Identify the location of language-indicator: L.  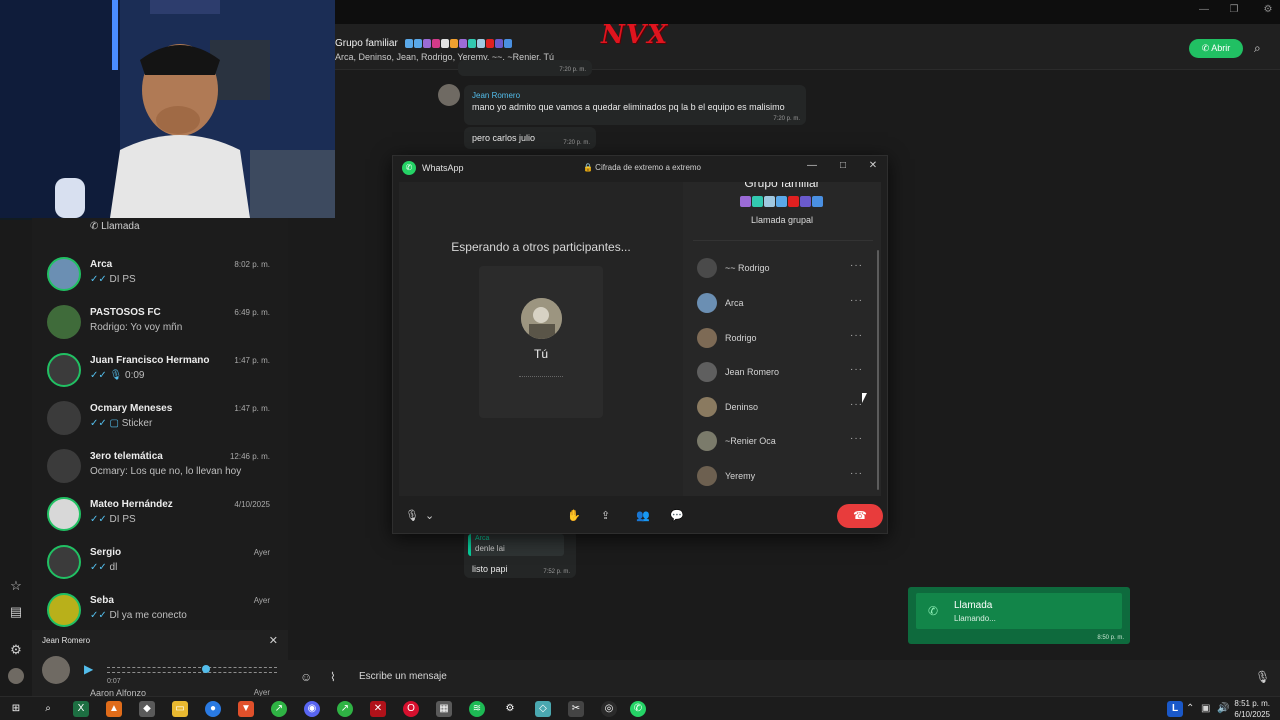
(1175, 709).